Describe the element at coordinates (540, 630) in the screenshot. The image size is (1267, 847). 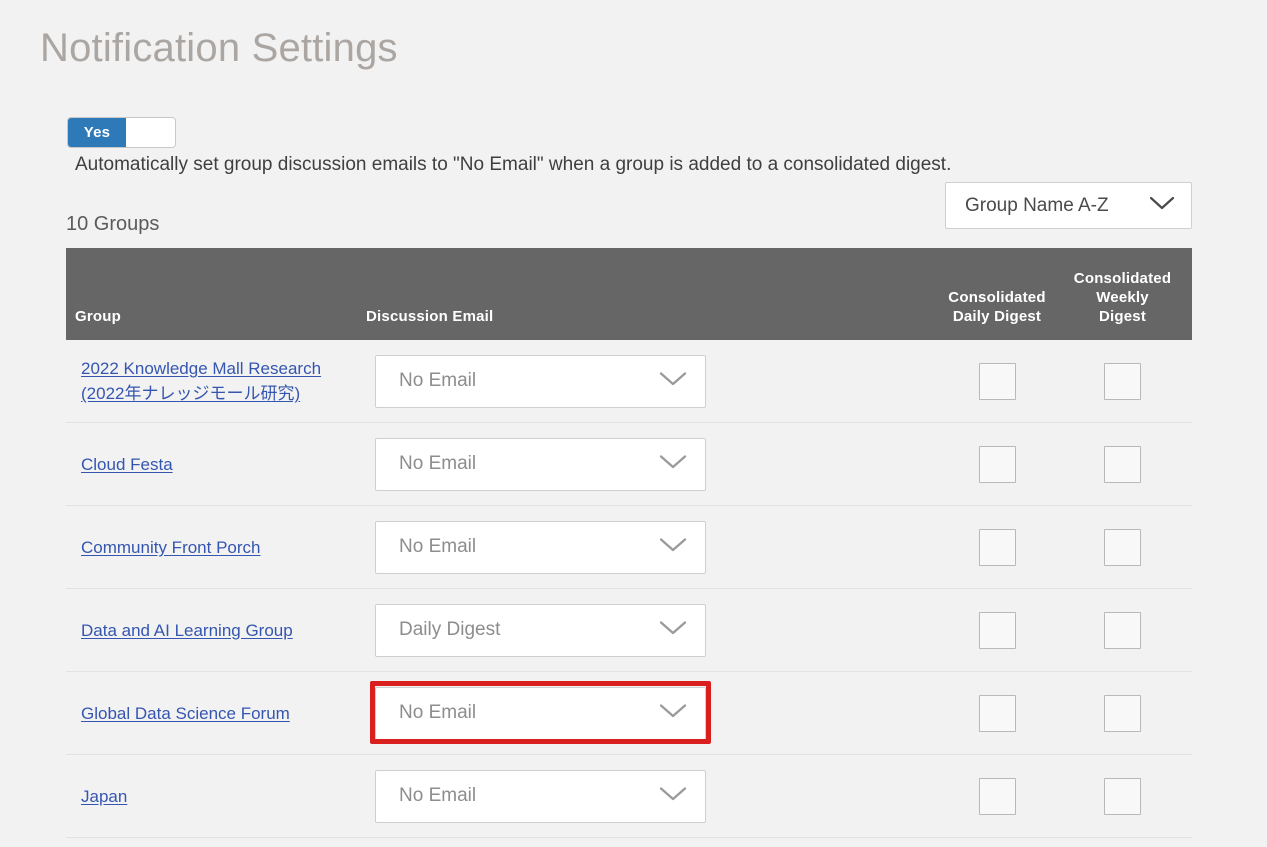
I see `discussion-email-select: Daily Digest` at that location.